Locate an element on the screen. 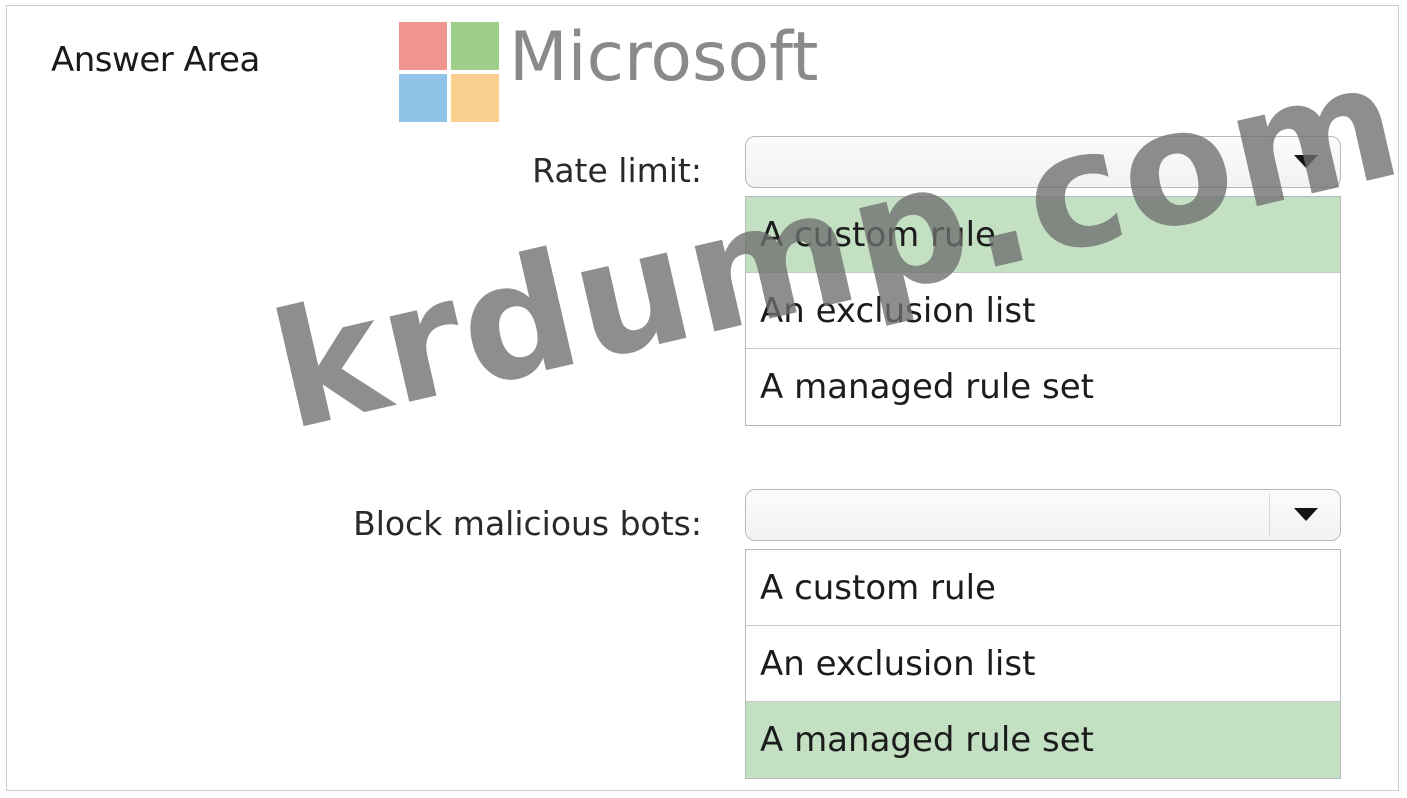  logo-square-green is located at coordinates (475, 46).